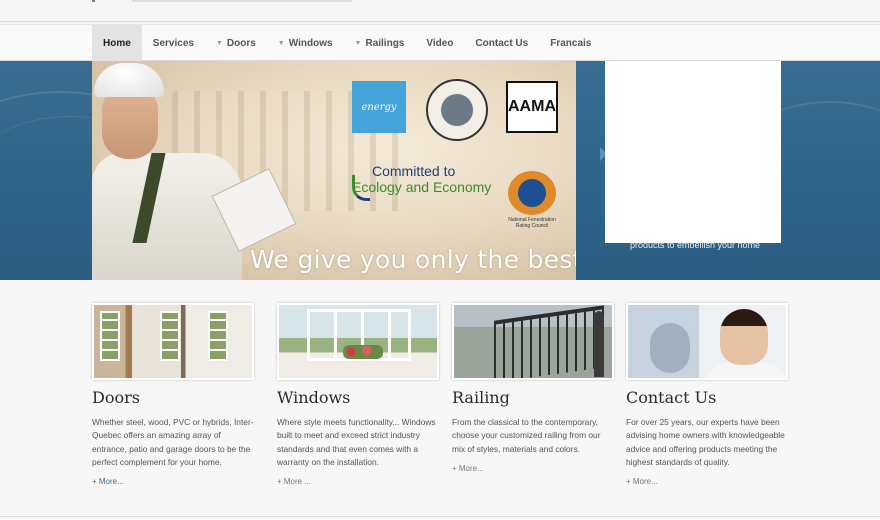 Image resolution: width=880 pixels, height=520 pixels. Describe the element at coordinates (385, 43) in the screenshot. I see `nav-label: Railings` at that location.